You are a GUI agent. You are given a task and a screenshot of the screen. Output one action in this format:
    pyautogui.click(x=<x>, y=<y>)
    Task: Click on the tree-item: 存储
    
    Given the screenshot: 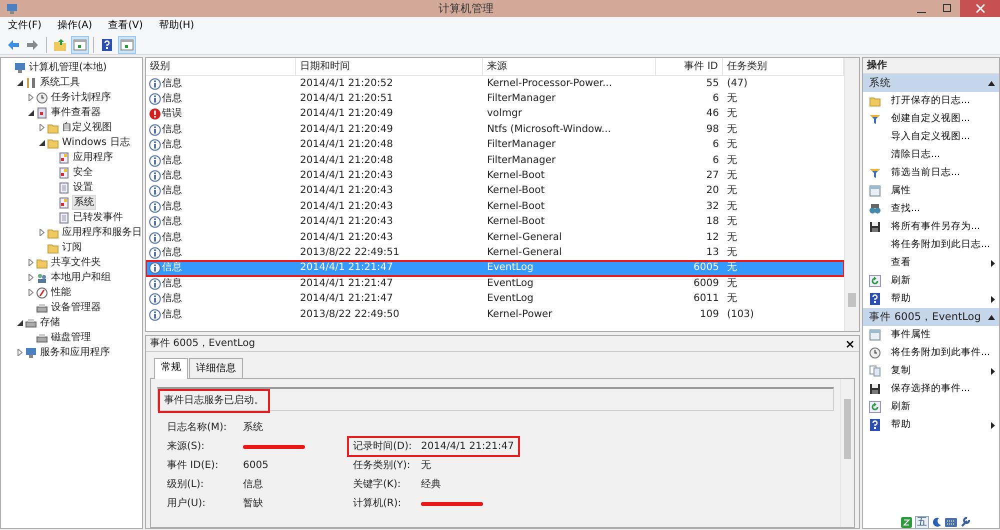 What is the action you would take?
    pyautogui.click(x=50, y=322)
    